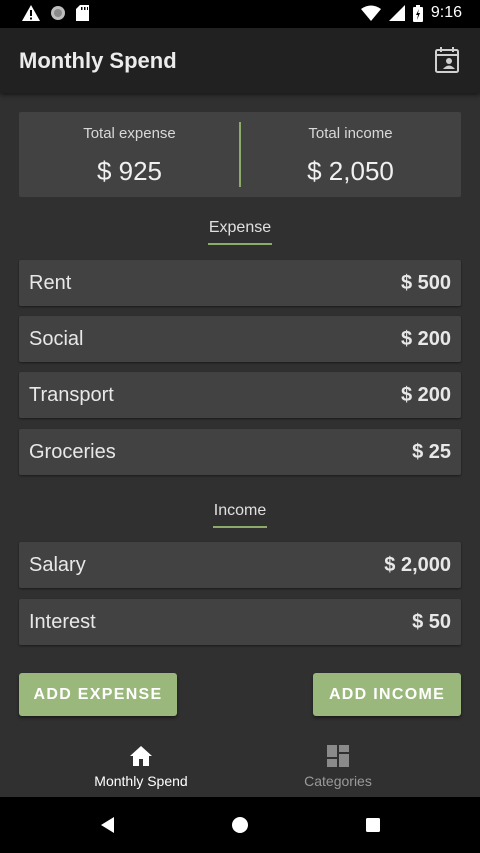 Image resolution: width=480 pixels, height=853 pixels. I want to click on home-icon, so click(141, 756).